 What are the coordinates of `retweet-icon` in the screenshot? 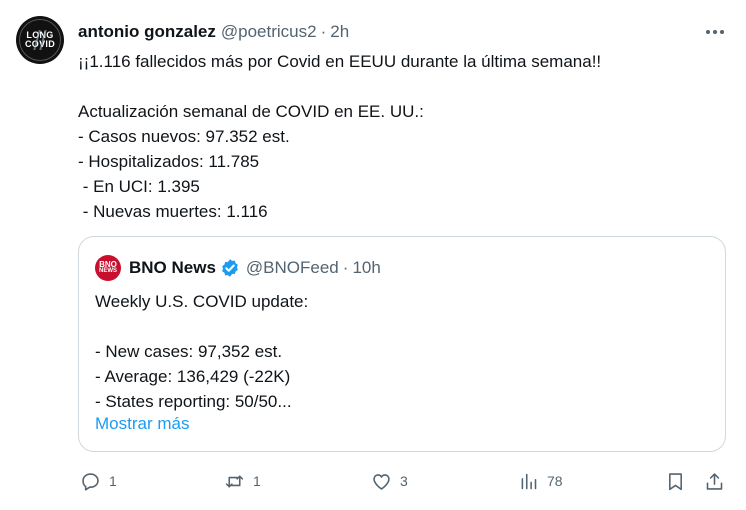 It's located at (234, 481).